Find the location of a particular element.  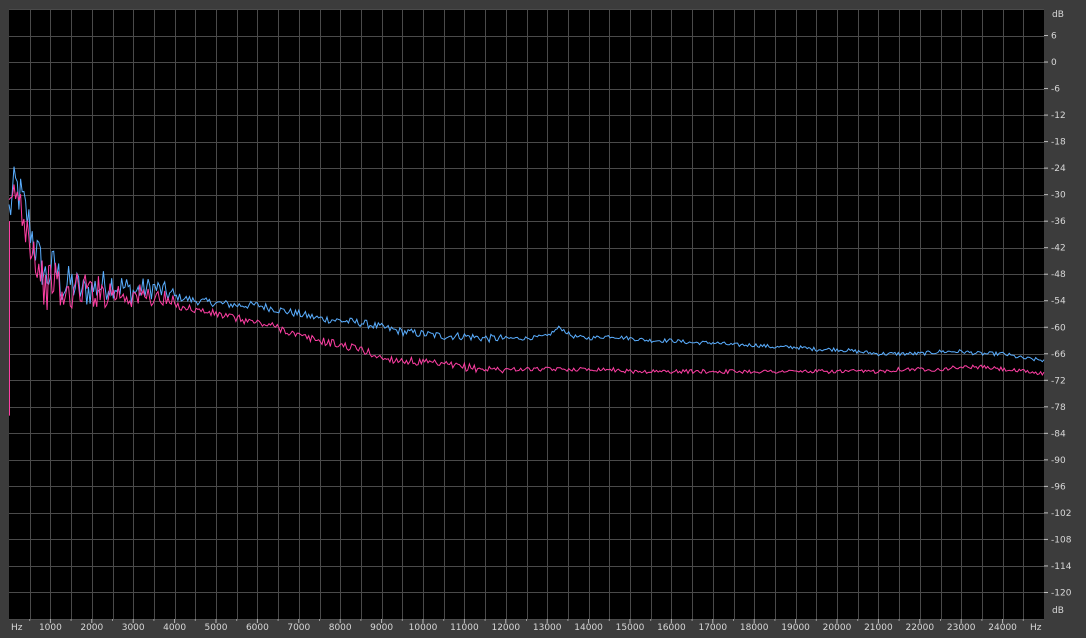

x-tick-label: 8000 is located at coordinates (340, 628).